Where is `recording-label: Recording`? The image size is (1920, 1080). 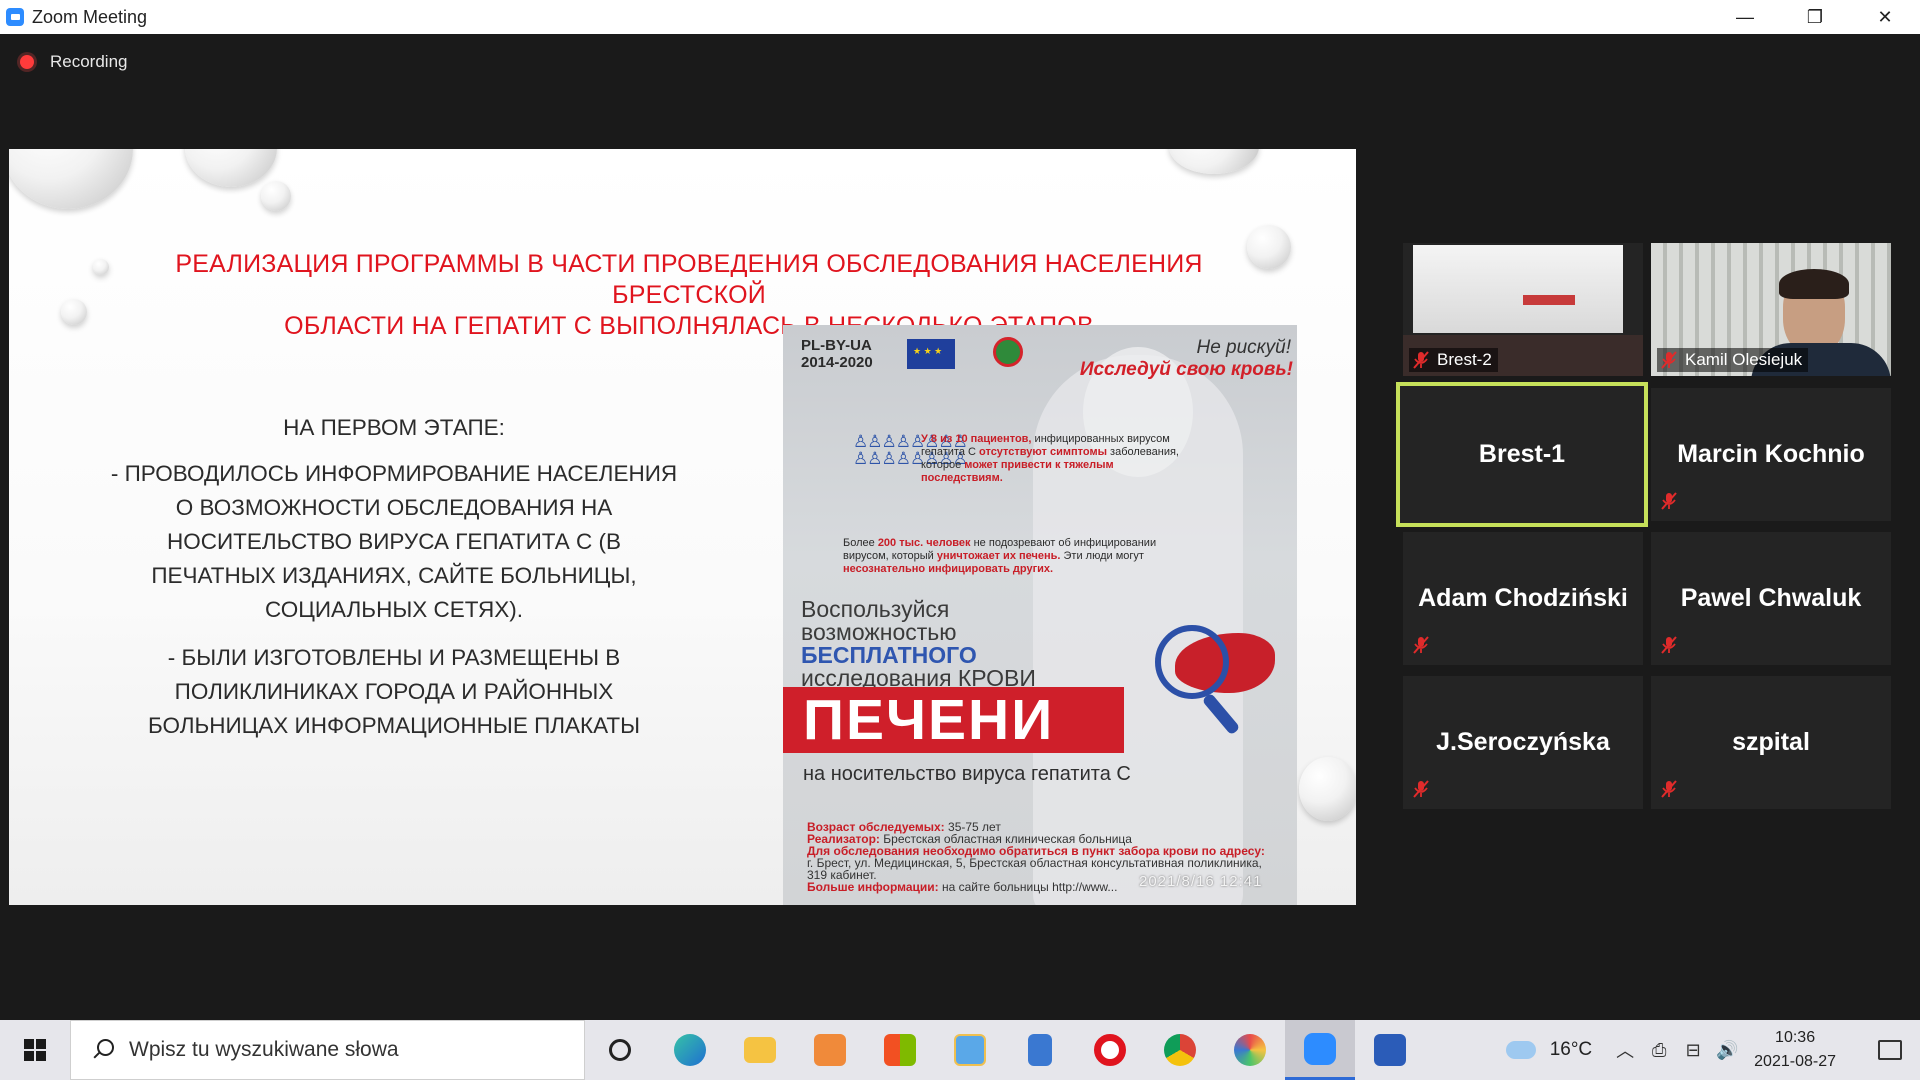 recording-label: Recording is located at coordinates (89, 61).